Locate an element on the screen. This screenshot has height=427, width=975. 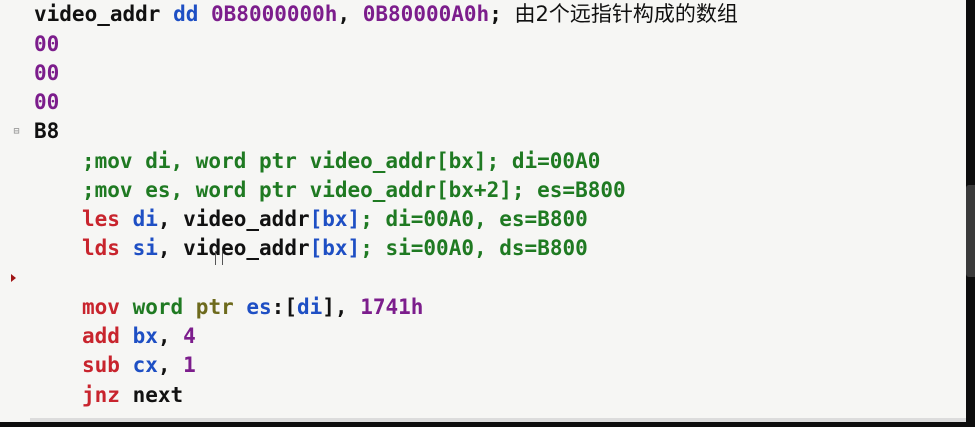
code-token: ], is located at coordinates (341, 307).